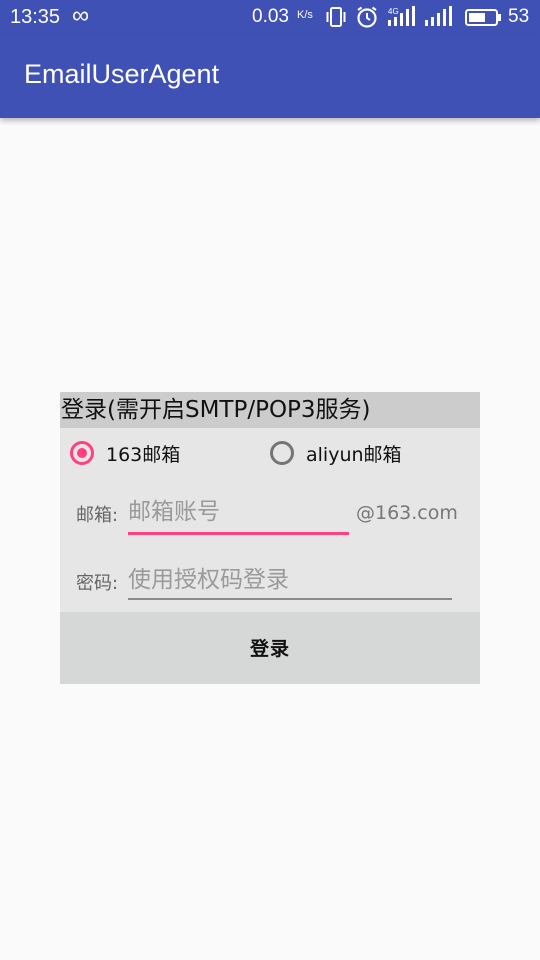 This screenshot has width=540, height=960. I want to click on net-speed: 0.03, so click(270, 16).